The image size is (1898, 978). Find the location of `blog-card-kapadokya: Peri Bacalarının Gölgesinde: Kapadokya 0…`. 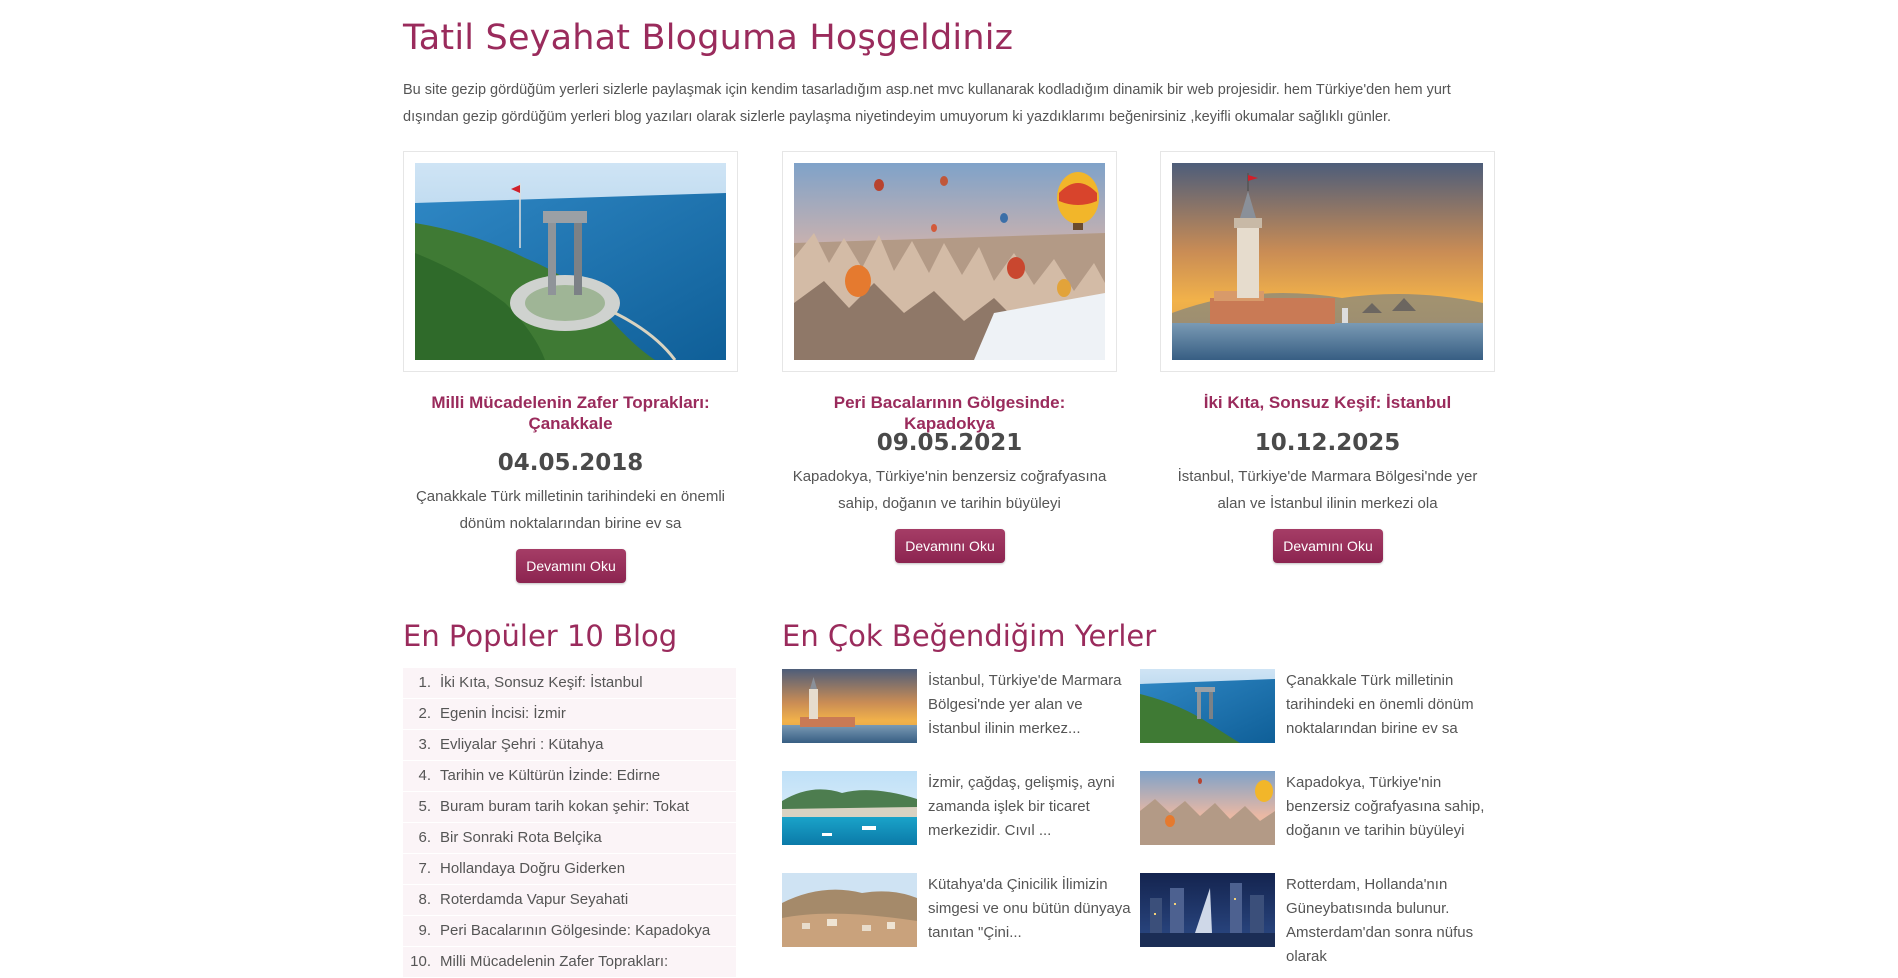

blog-card-kapadokya: Peri Bacalarının Gölgesinde: Kapadokya 0… is located at coordinates (949, 361).